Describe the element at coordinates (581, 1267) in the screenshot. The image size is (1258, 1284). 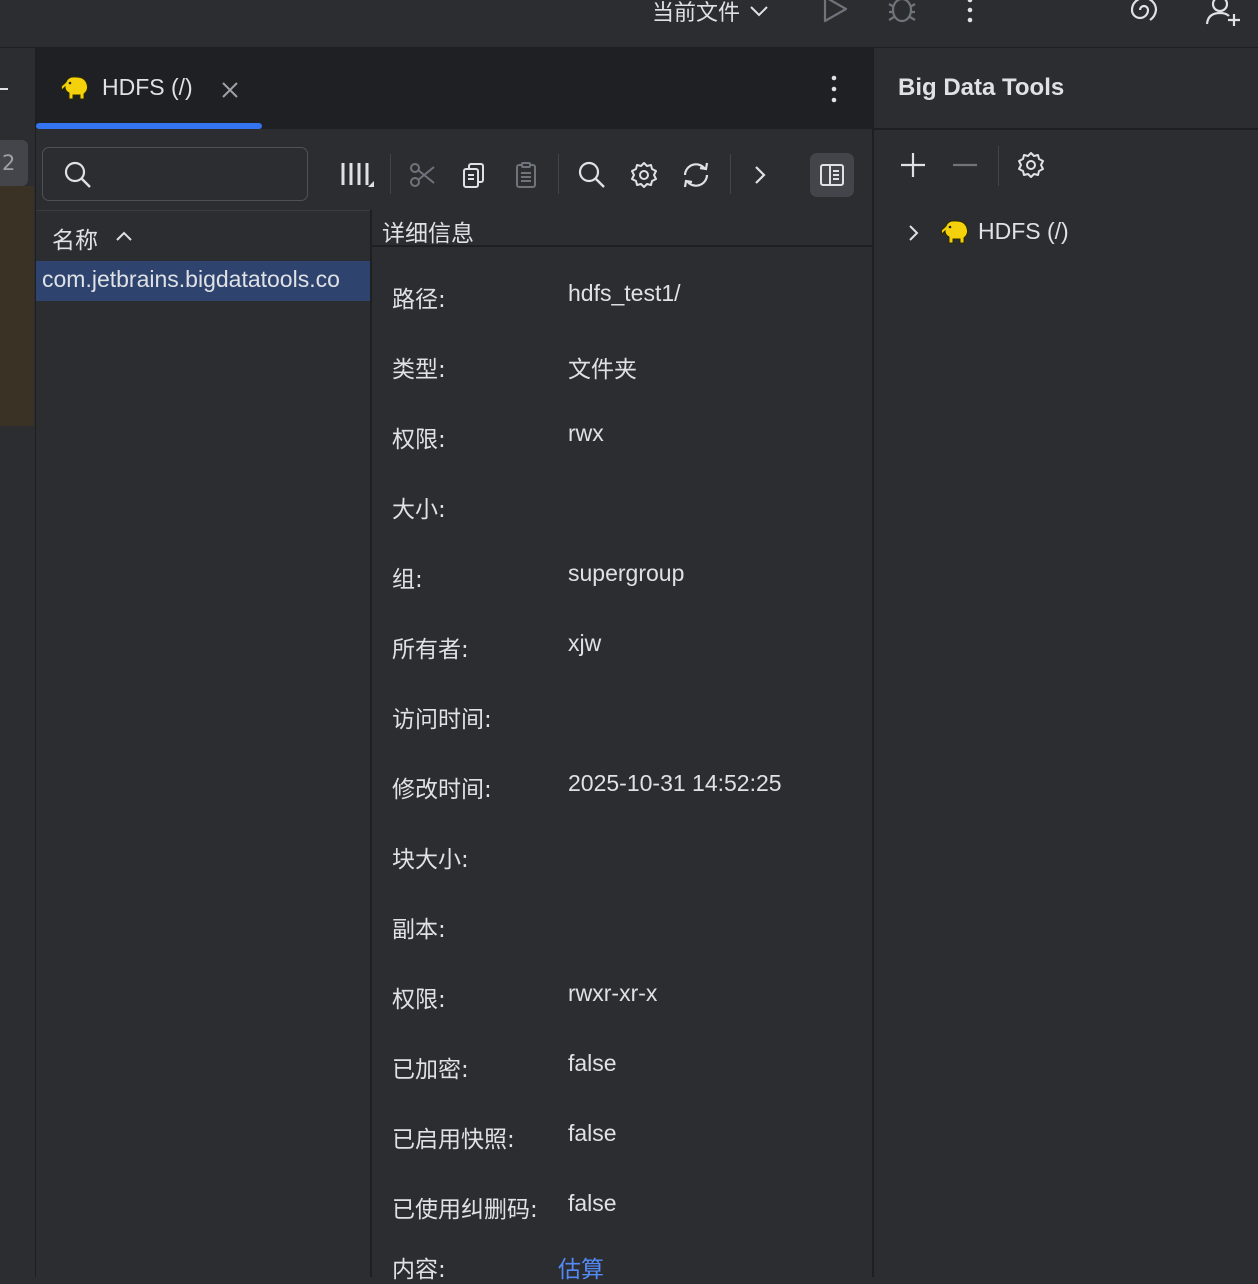
I see `estimate-link: 估算` at that location.